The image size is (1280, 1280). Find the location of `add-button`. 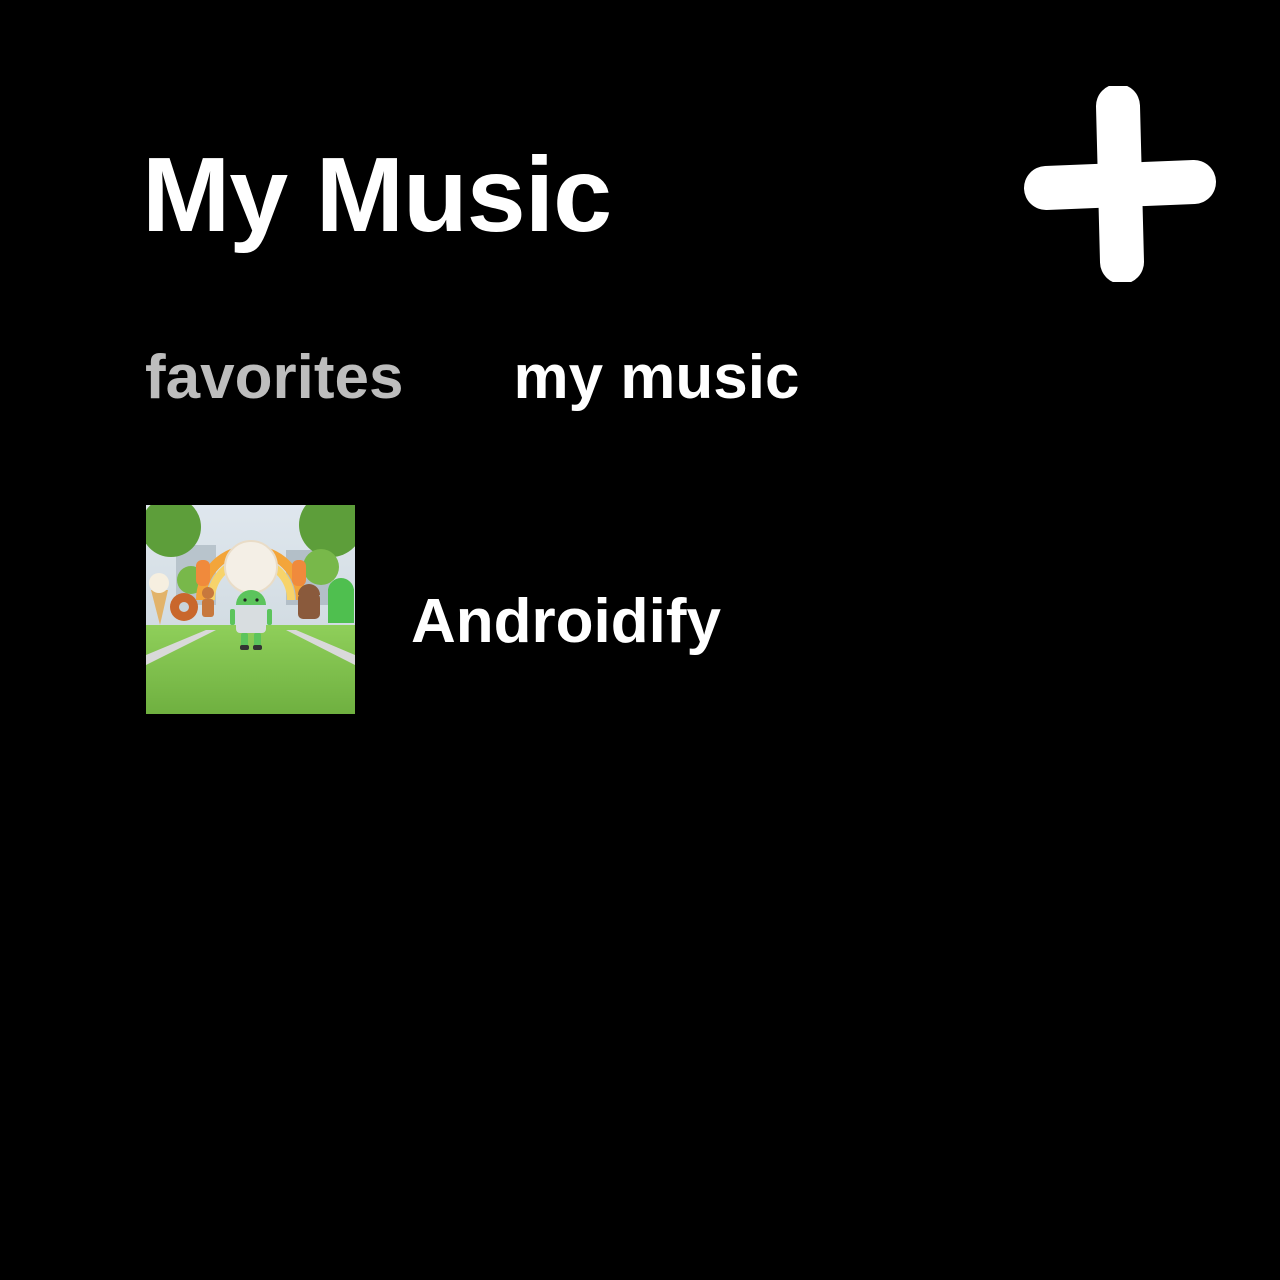

add-button is located at coordinates (1120, 184).